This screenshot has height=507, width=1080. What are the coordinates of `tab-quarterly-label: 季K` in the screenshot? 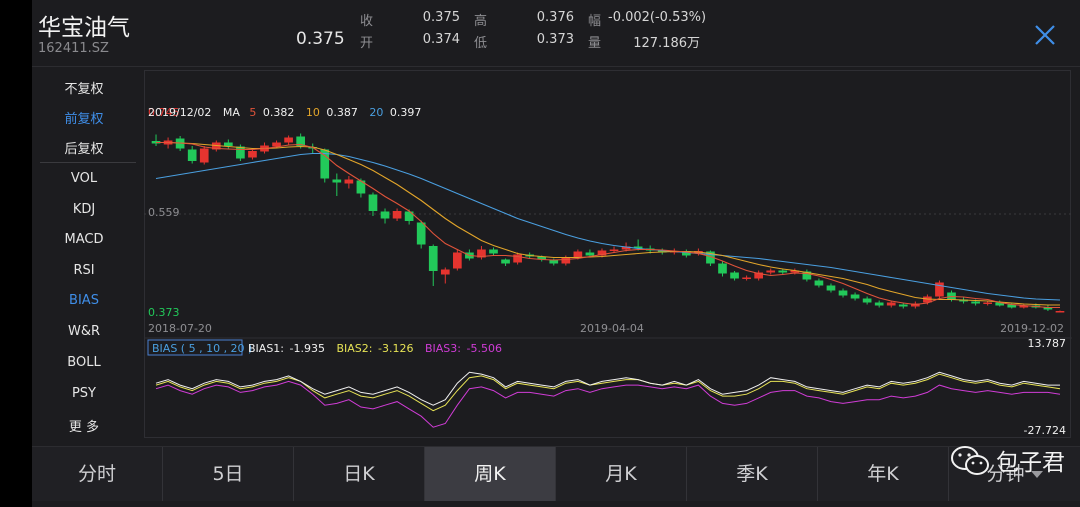 It's located at (752, 474).